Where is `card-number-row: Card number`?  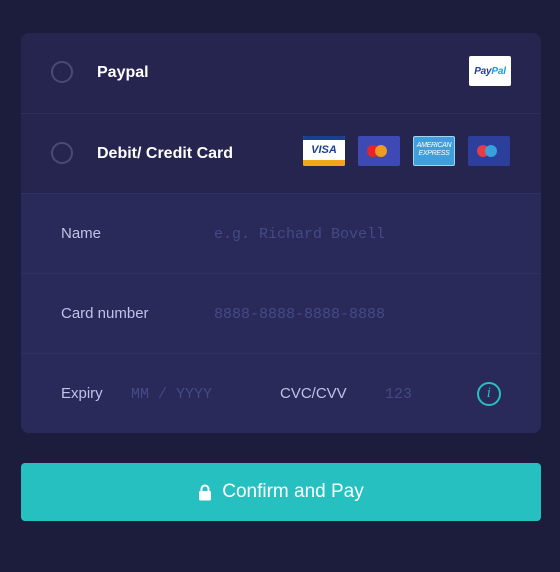 card-number-row: Card number is located at coordinates (281, 313).